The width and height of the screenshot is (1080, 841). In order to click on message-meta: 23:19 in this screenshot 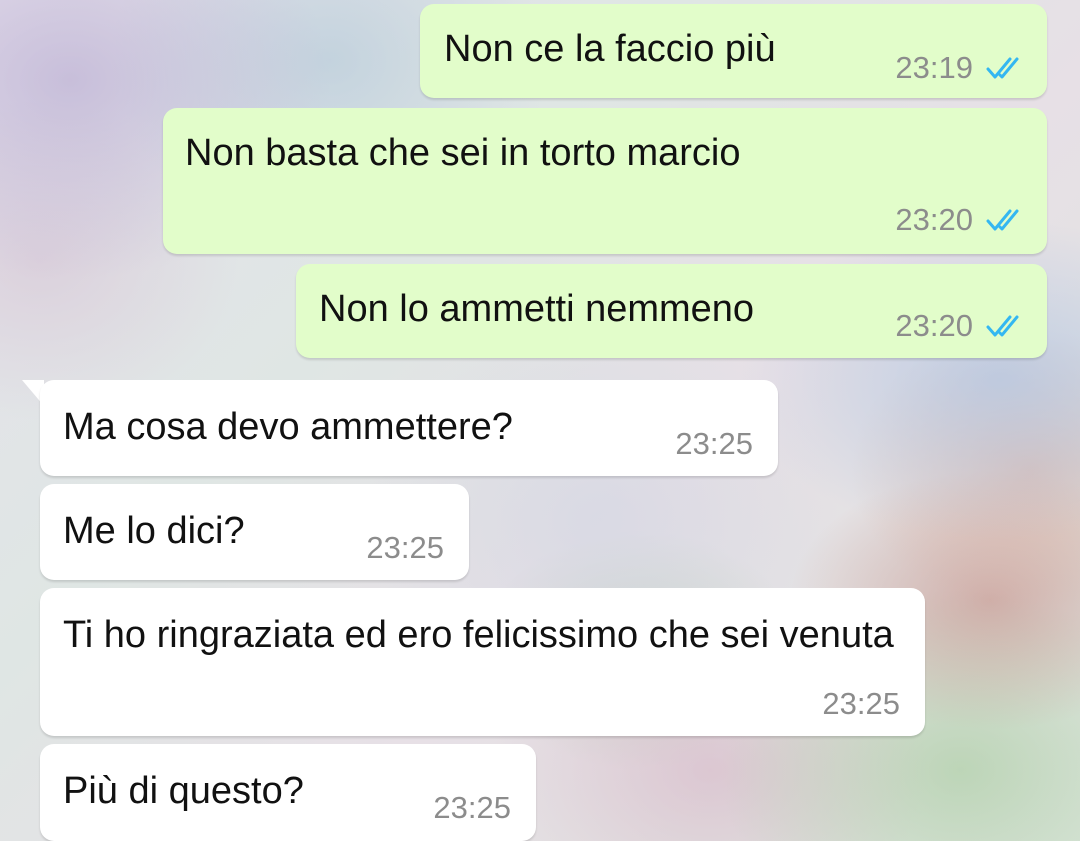, I will do `click(960, 68)`.